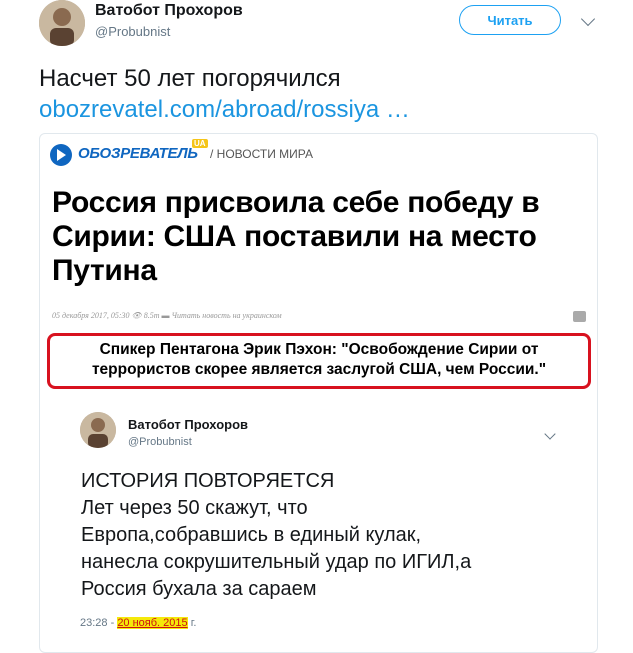 Image resolution: width=633 pixels, height=653 pixels. I want to click on embedded-timestamp: 23:28 - 20 нояб. 2015 г., so click(138, 623).